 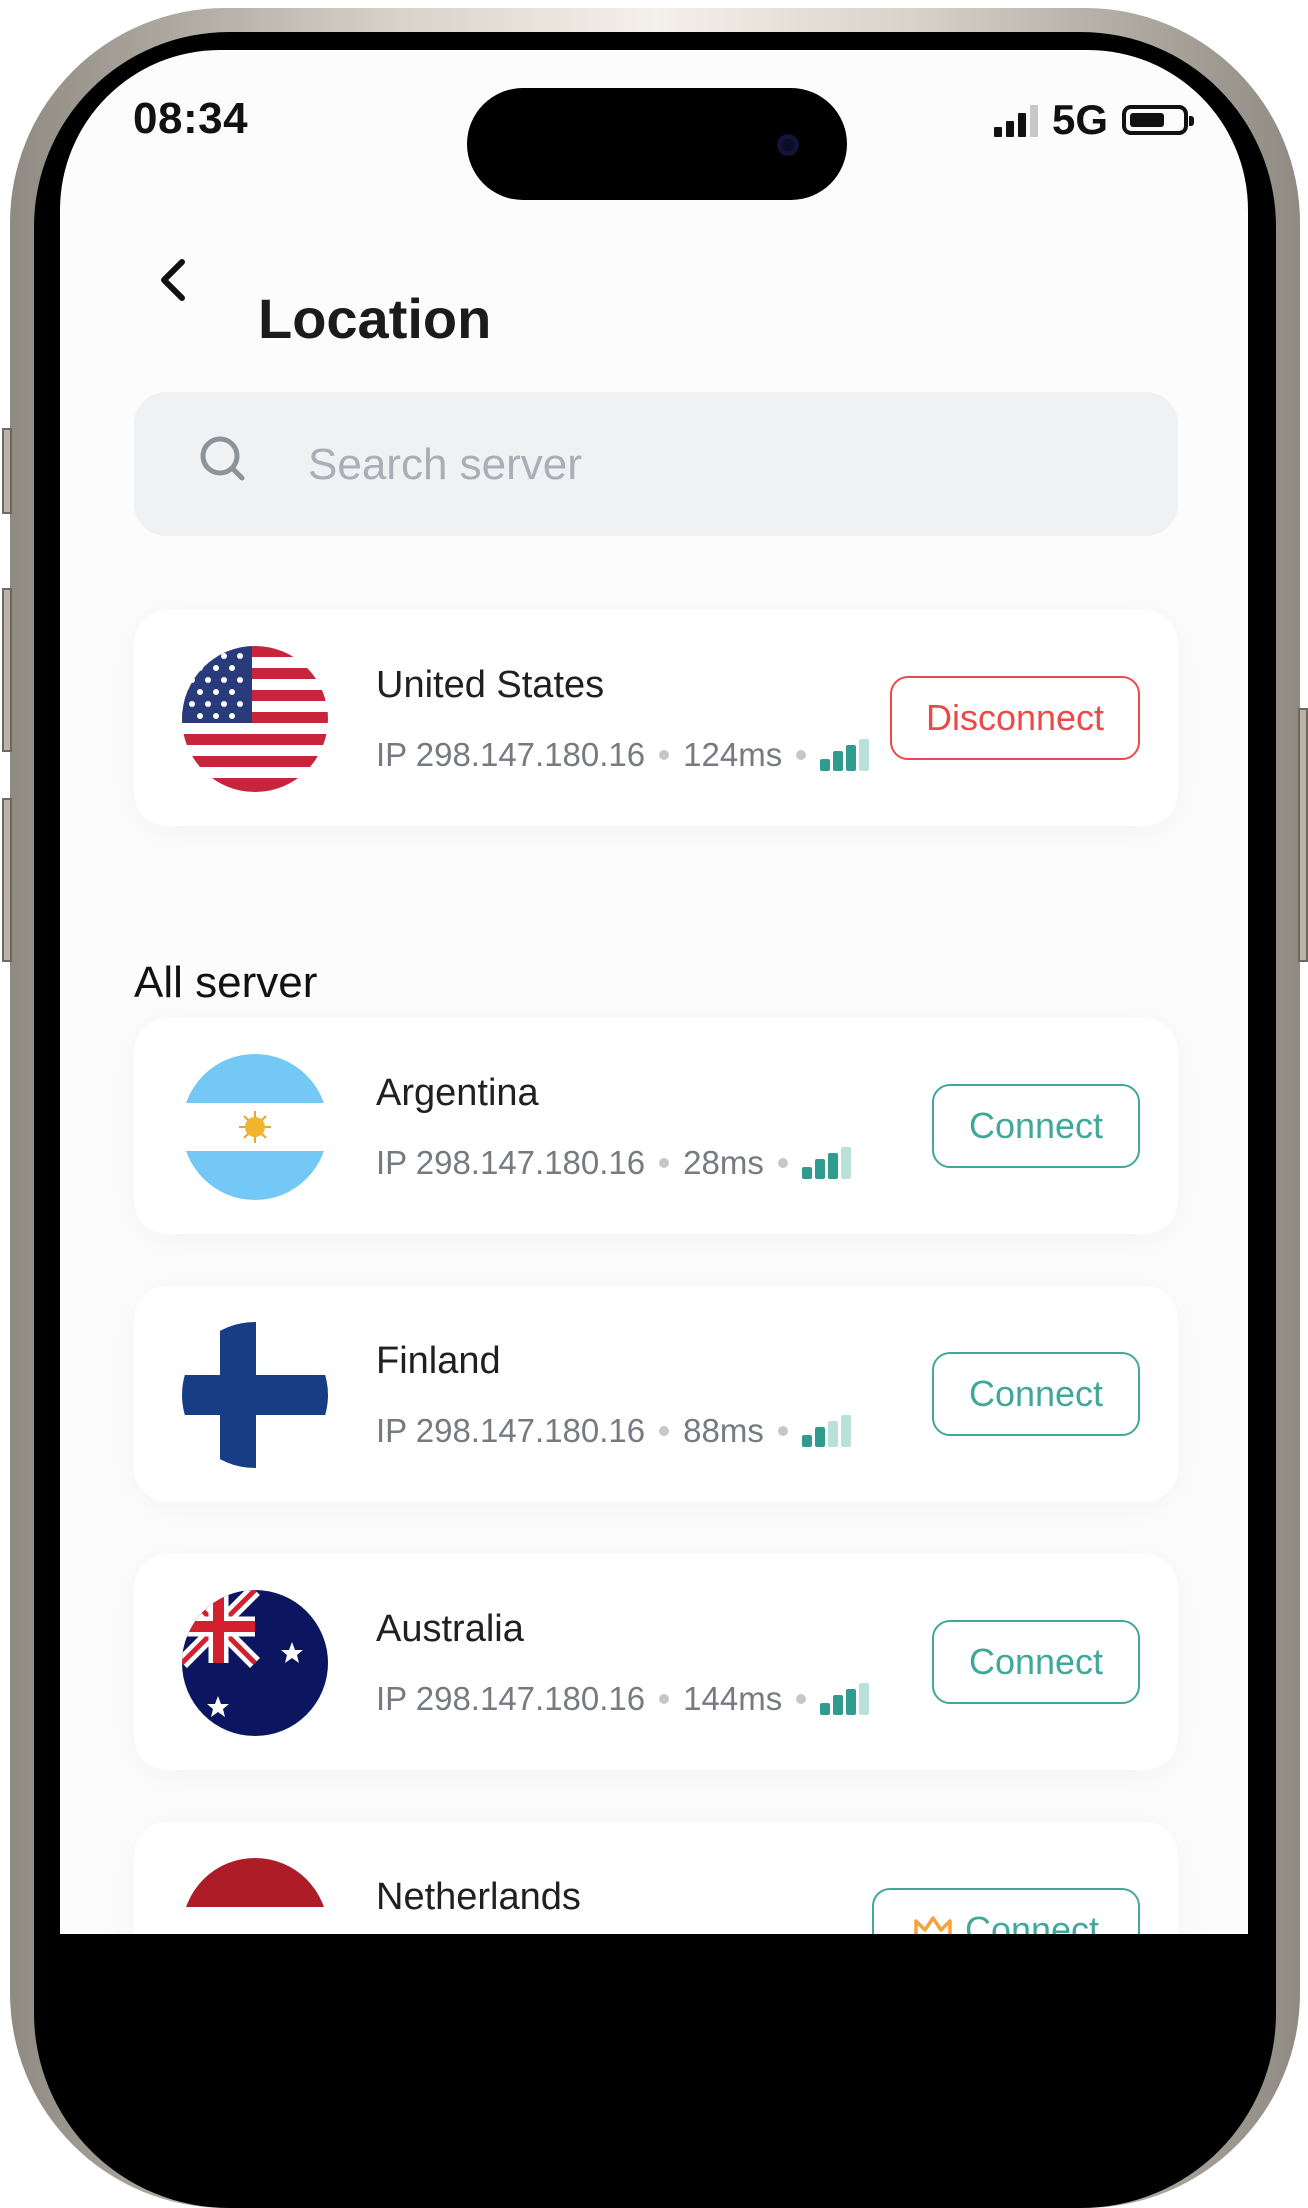 I want to click on country-name: Argentina, so click(x=457, y=1093).